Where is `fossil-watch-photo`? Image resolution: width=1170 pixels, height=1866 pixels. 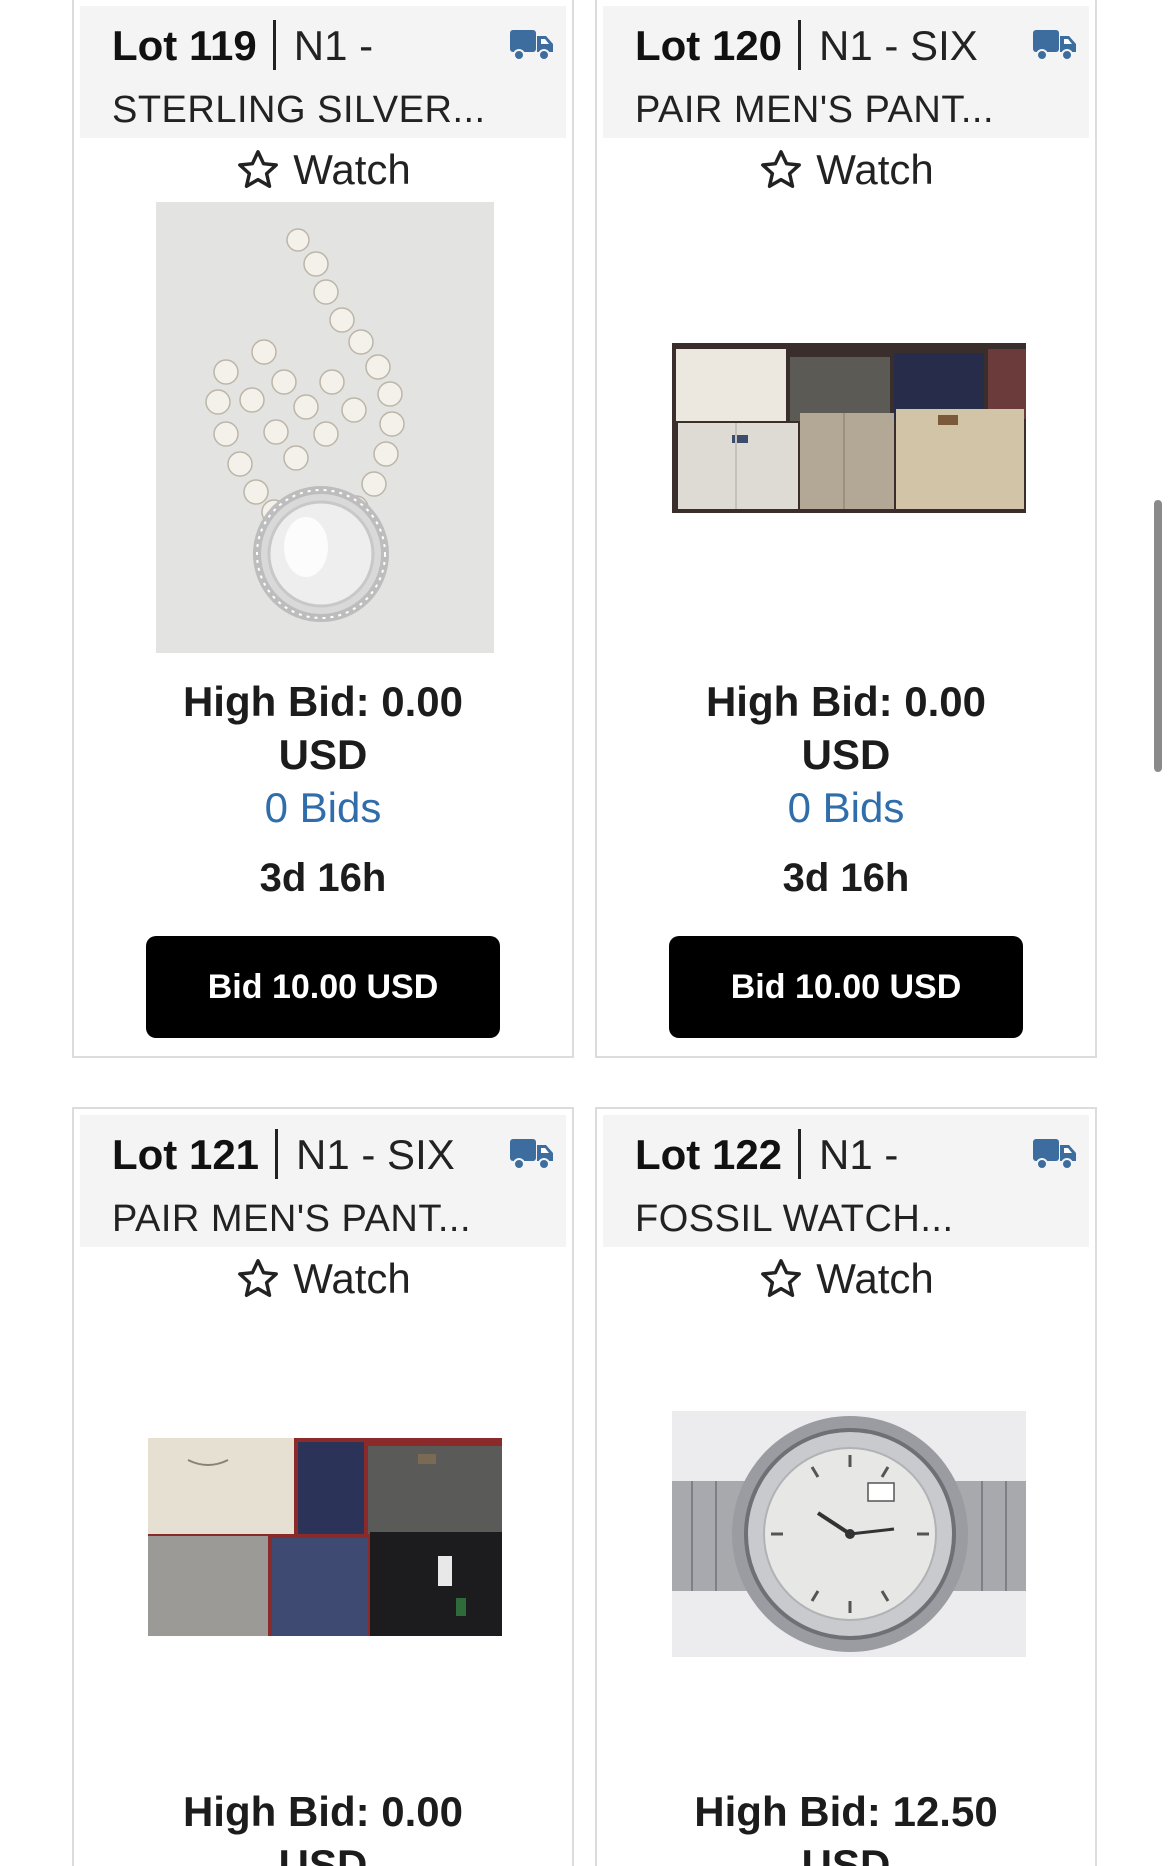
fossil-watch-photo is located at coordinates (849, 1534).